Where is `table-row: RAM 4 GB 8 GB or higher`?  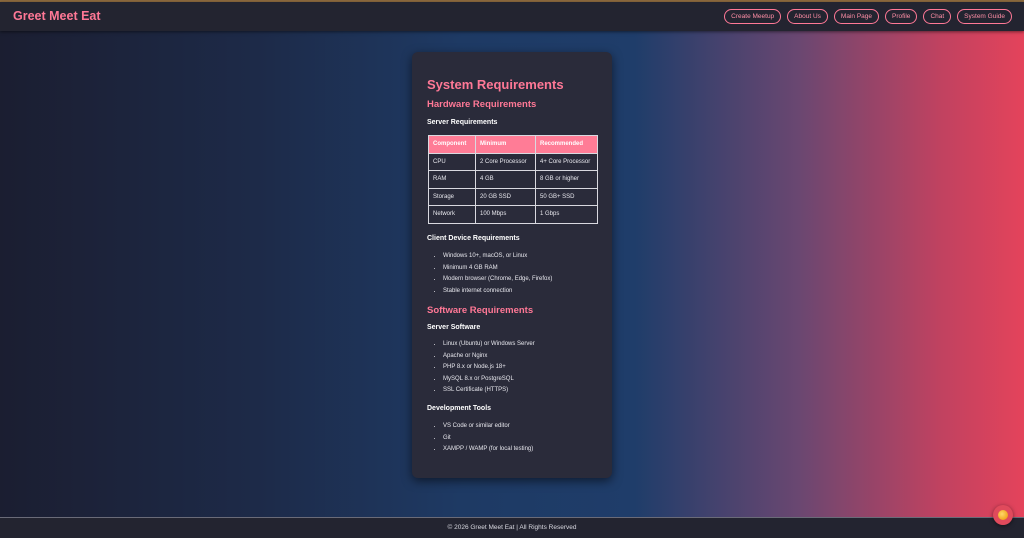
table-row: RAM 4 GB 8 GB or higher is located at coordinates (513, 179).